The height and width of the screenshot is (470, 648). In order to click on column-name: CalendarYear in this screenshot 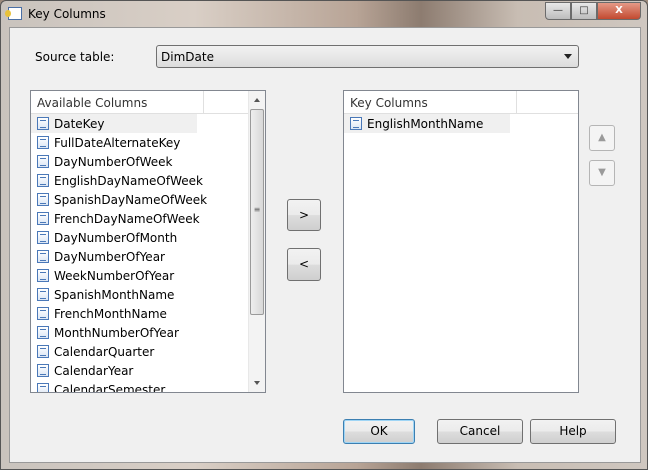, I will do `click(94, 370)`.